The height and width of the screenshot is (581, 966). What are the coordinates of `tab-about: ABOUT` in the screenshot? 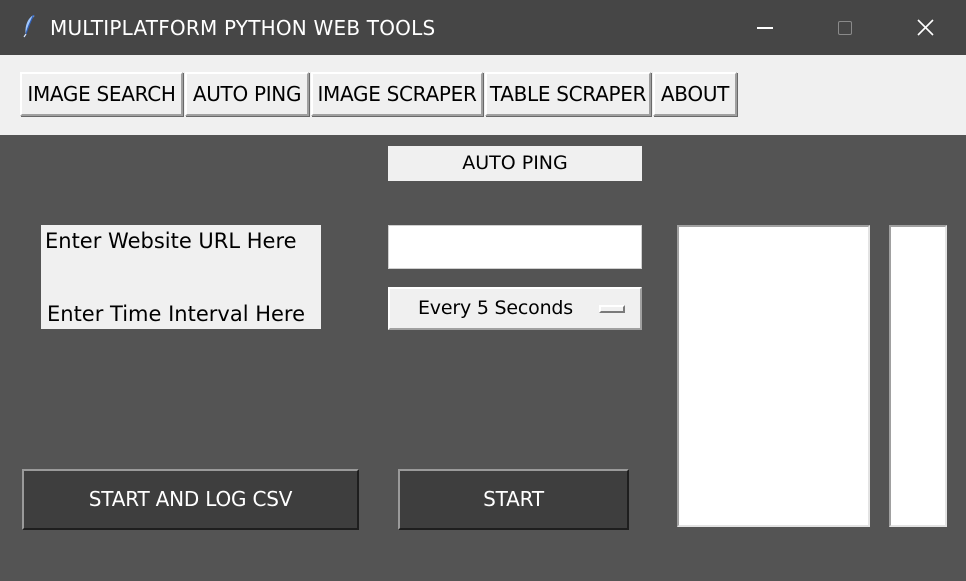 It's located at (695, 94).